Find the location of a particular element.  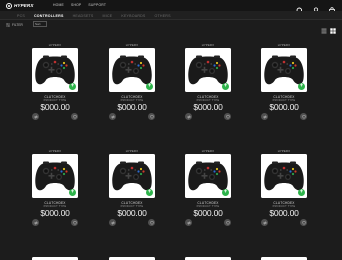

nav-item-shop: SHOP is located at coordinates (76, 5).